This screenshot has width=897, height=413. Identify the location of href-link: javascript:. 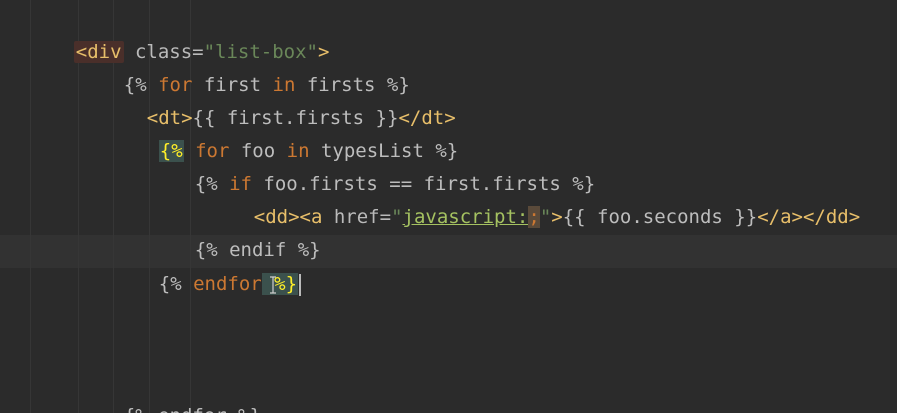
(466, 217).